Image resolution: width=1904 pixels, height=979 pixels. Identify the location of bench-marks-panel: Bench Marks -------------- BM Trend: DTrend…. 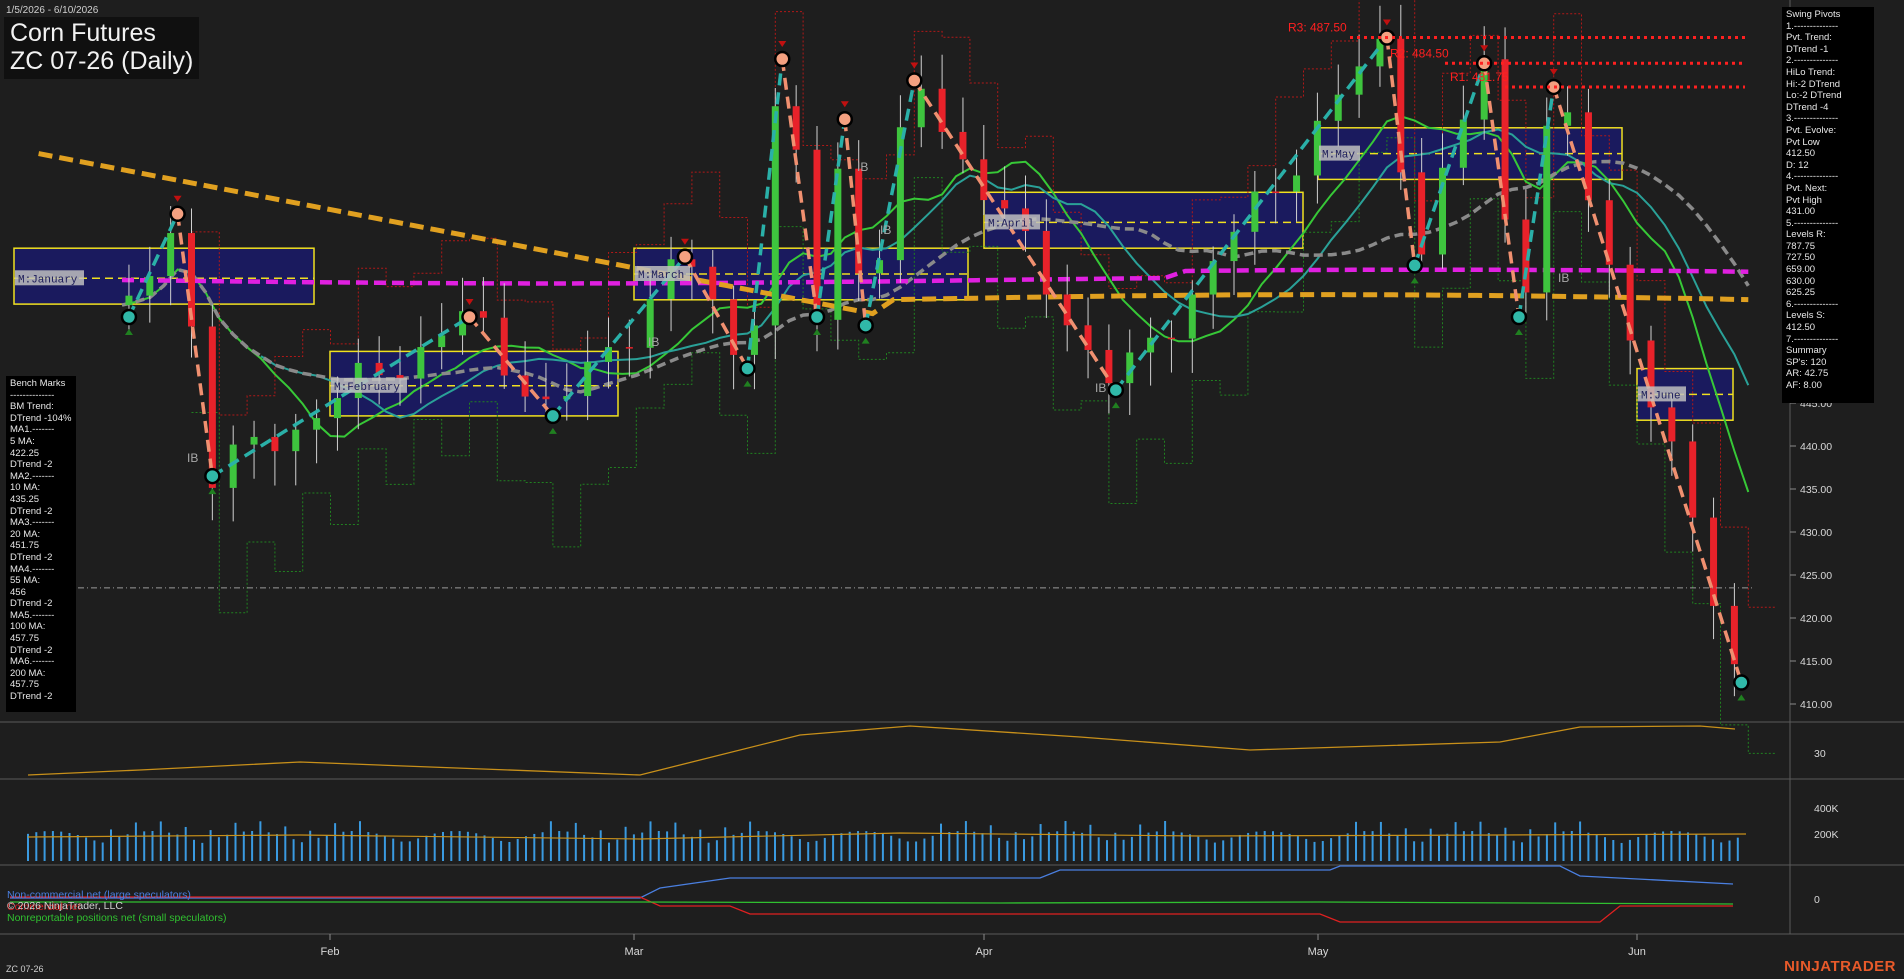
(41, 544).